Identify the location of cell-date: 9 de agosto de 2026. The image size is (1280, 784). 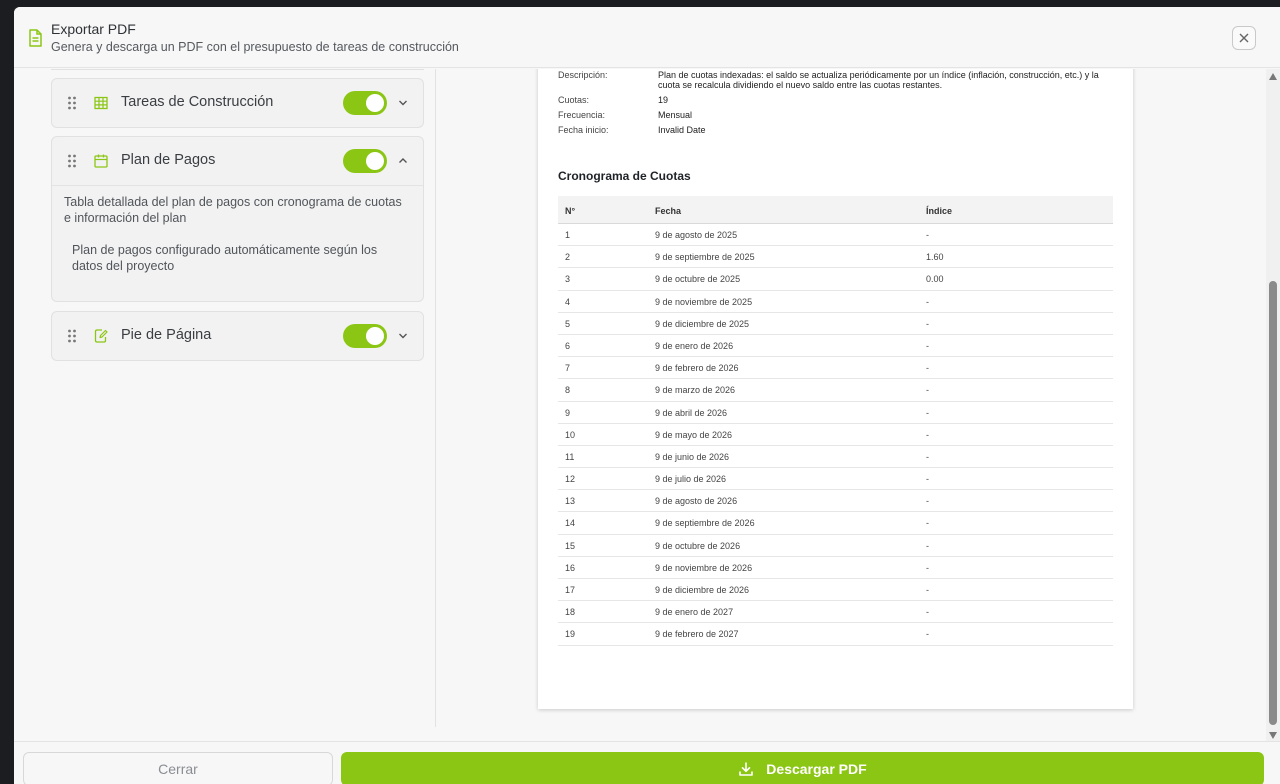
(696, 501).